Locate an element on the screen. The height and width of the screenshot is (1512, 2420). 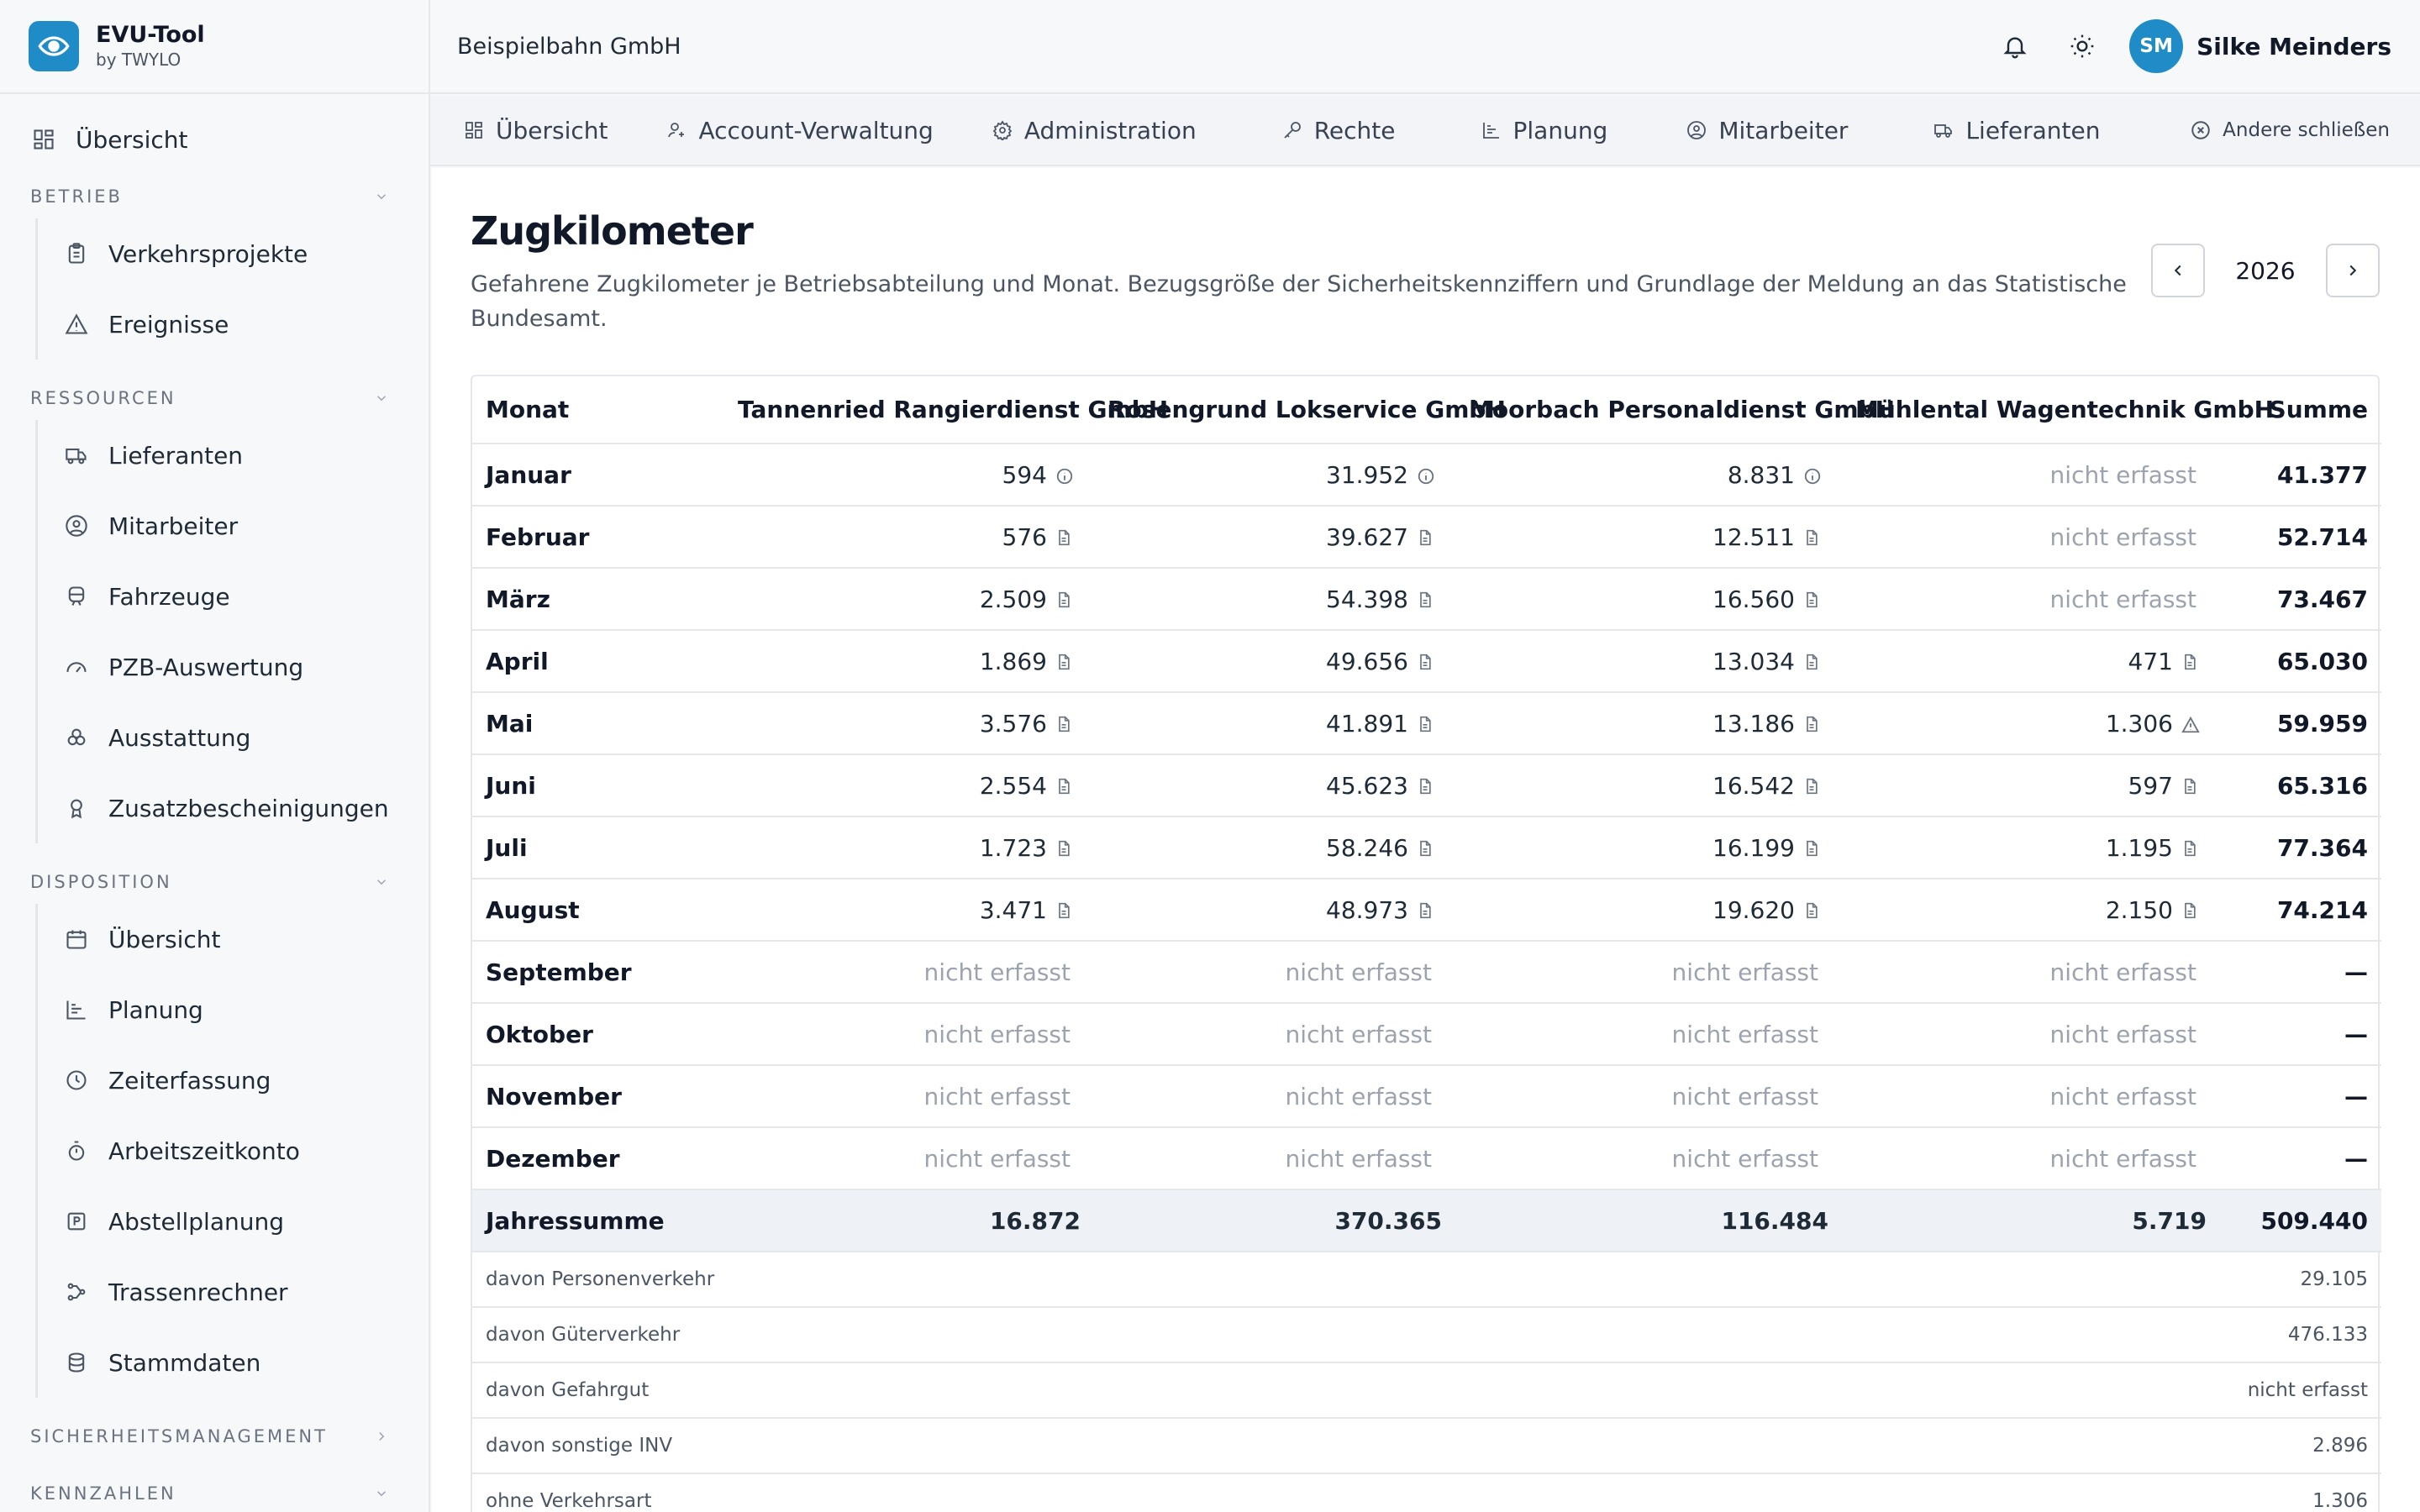
value-cell: 1.195 is located at coordinates (2031, 847).